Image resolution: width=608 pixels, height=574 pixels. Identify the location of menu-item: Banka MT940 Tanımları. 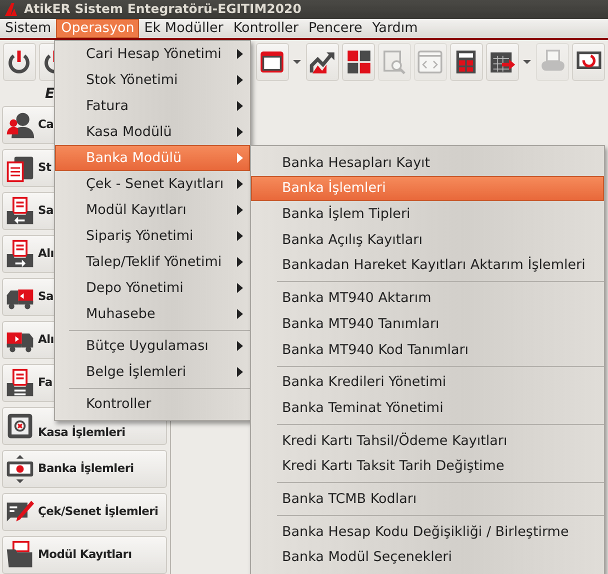
(427, 324).